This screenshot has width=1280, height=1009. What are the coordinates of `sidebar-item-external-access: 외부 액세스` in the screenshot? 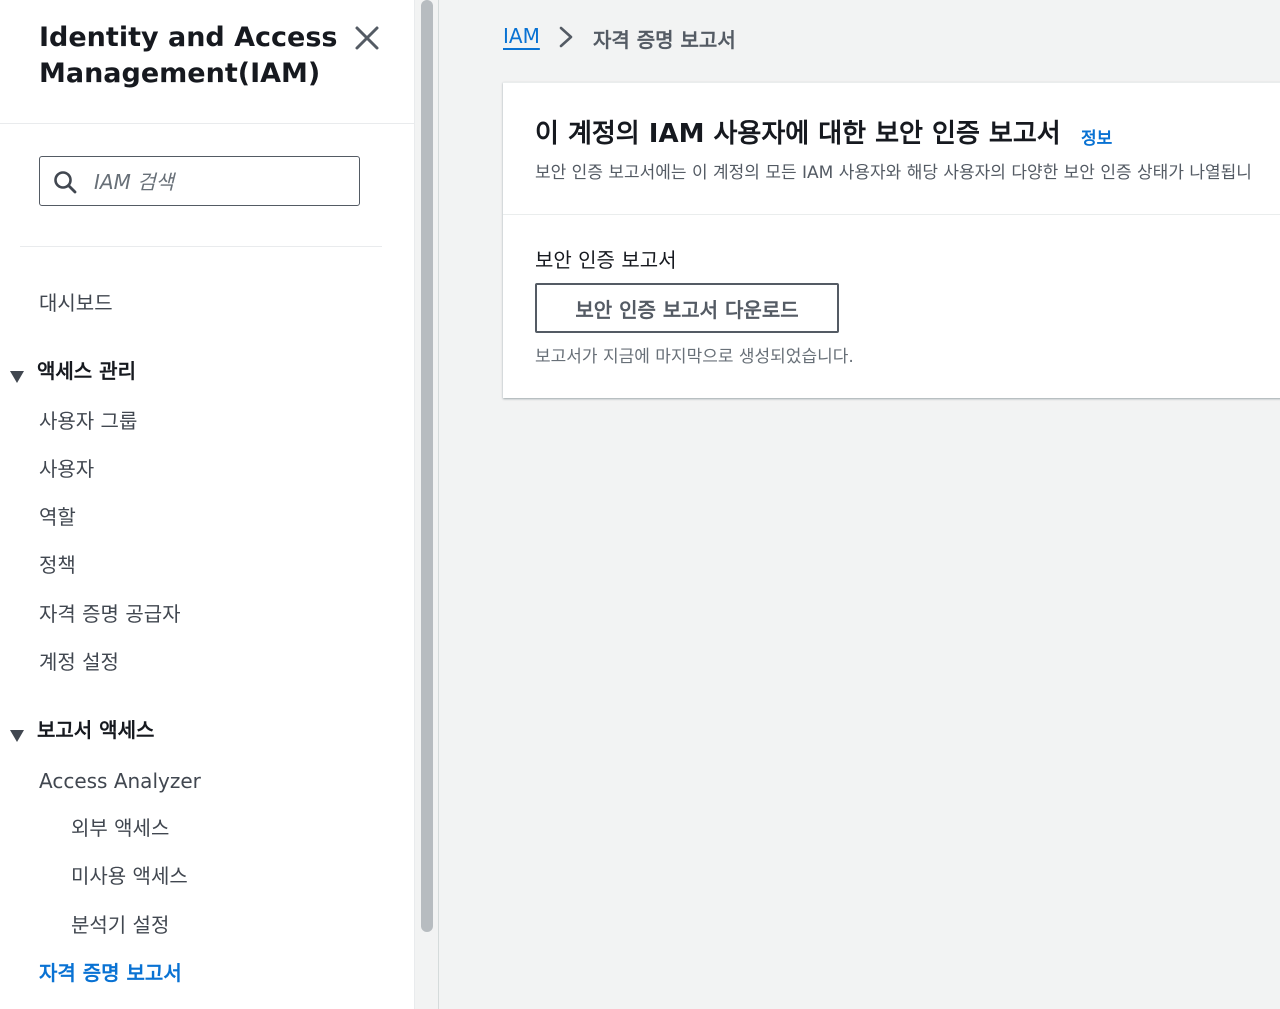 It's located at (120, 828).